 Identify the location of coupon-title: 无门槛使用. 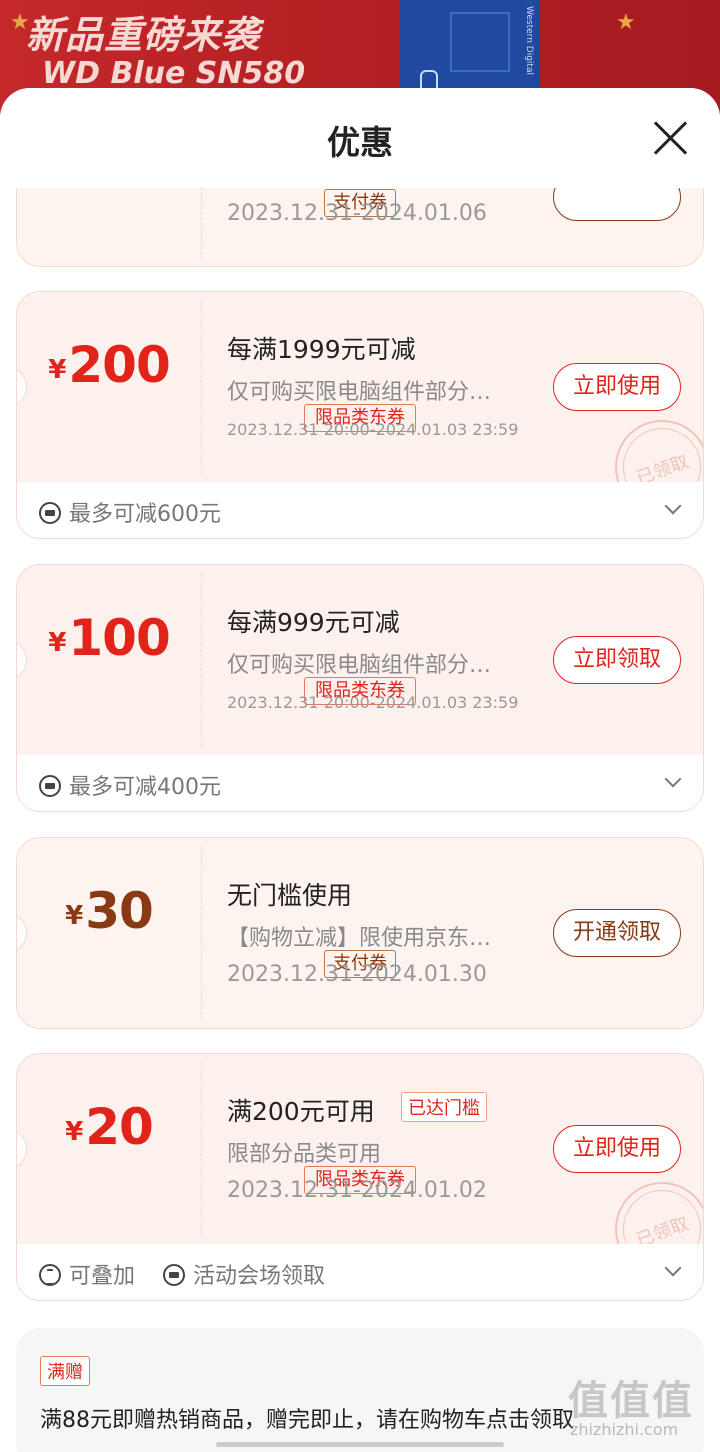
(290, 895).